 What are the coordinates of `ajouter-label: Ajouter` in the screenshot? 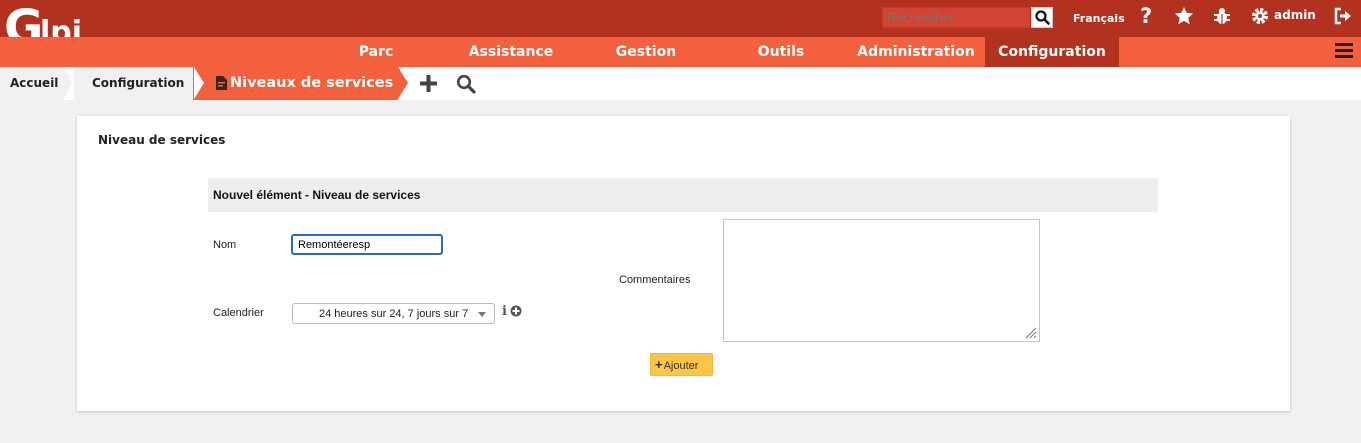 It's located at (681, 366).